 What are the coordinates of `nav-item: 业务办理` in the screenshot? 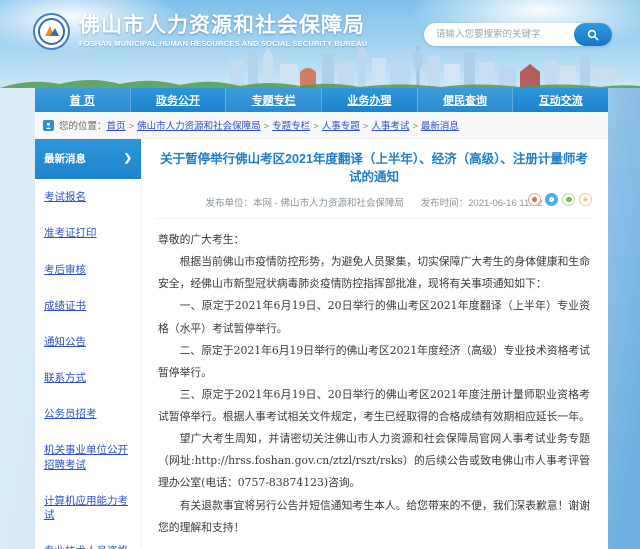 It's located at (369, 100).